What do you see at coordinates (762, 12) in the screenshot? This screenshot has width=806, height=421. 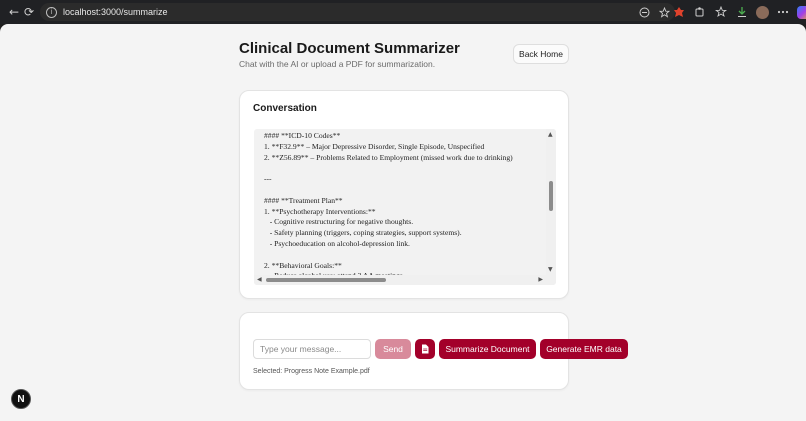 I see `profile-avatar-icon` at bounding box center [762, 12].